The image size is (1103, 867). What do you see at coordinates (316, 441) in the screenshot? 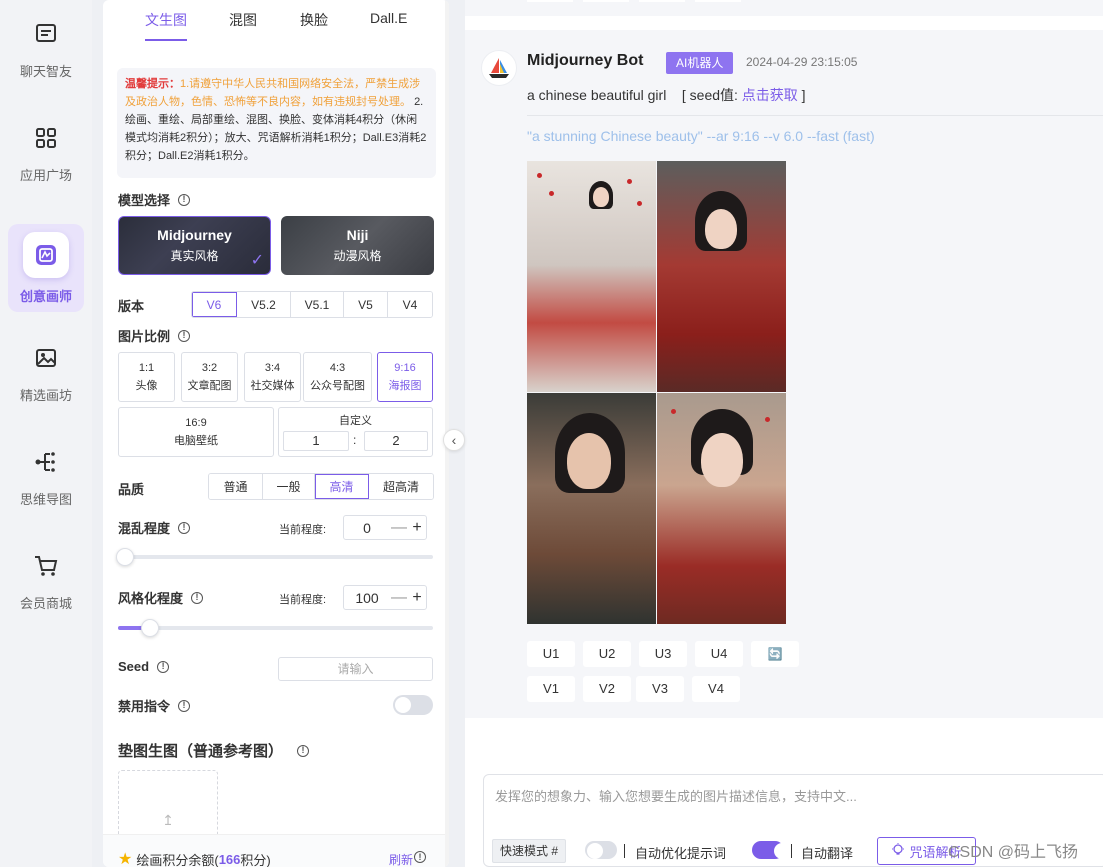
I see `custom-width-input: 1` at bounding box center [316, 441].